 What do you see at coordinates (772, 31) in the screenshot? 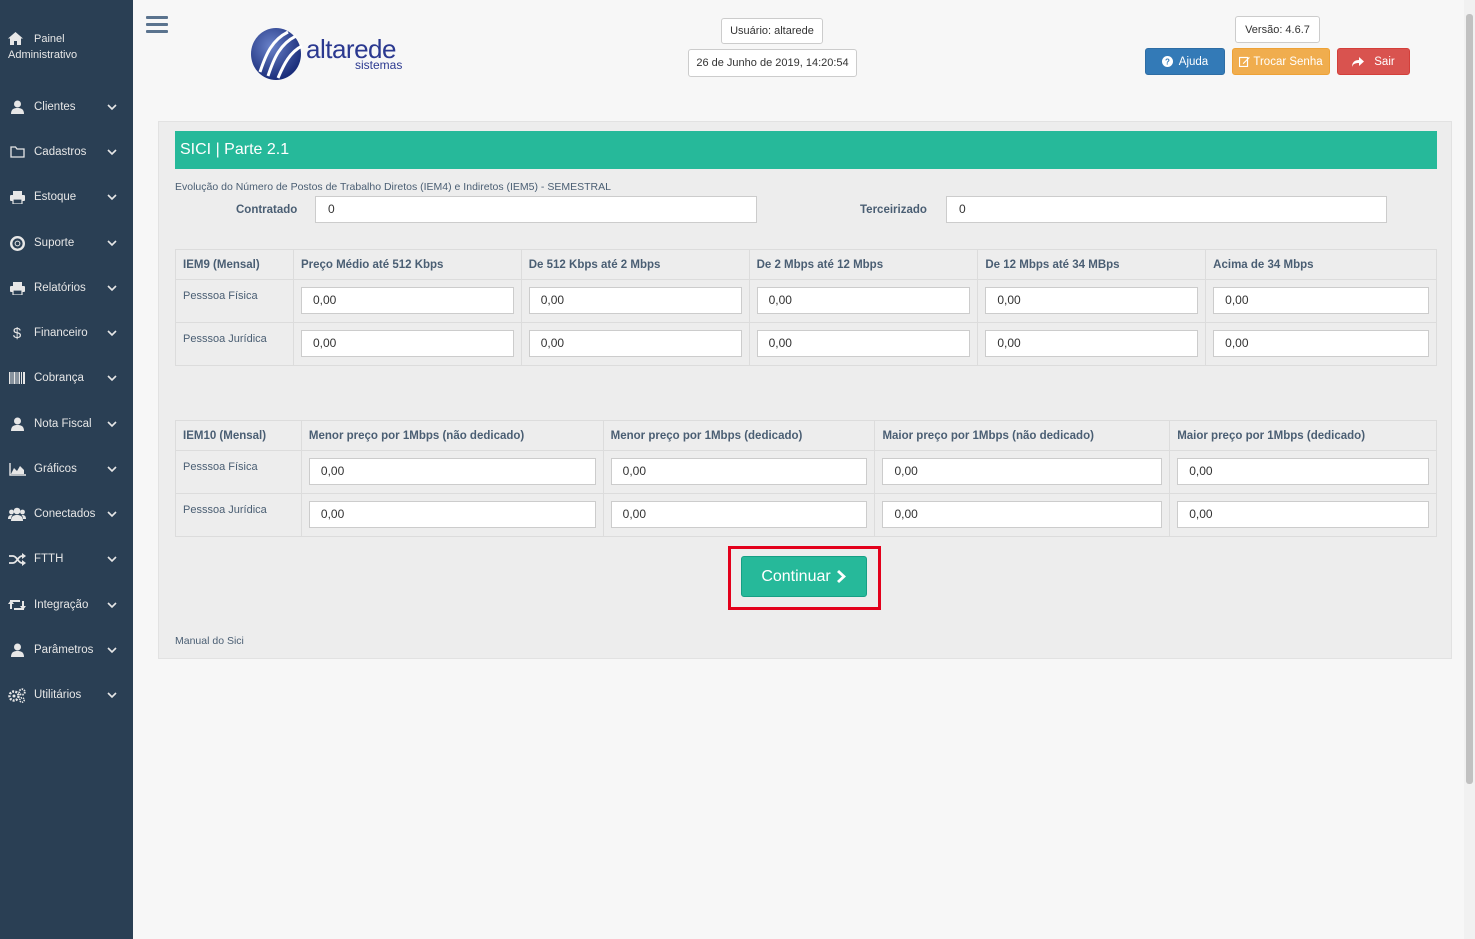
I see `user-badge: Usuário: altarede` at bounding box center [772, 31].